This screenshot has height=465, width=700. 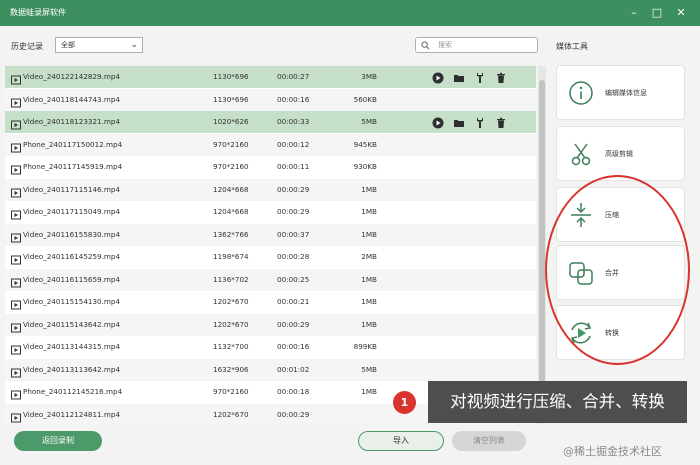 What do you see at coordinates (73, 166) in the screenshot?
I see `file-name: Phone_240117145919.mp4` at bounding box center [73, 166].